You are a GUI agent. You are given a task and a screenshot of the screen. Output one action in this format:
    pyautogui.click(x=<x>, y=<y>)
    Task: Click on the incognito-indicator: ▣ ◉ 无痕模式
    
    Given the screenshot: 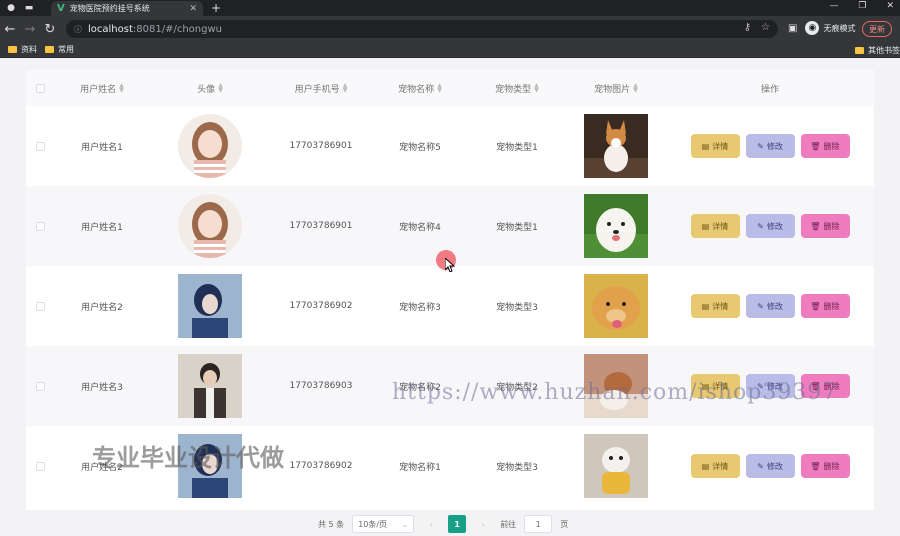 What is the action you would take?
    pyautogui.click(x=821, y=28)
    